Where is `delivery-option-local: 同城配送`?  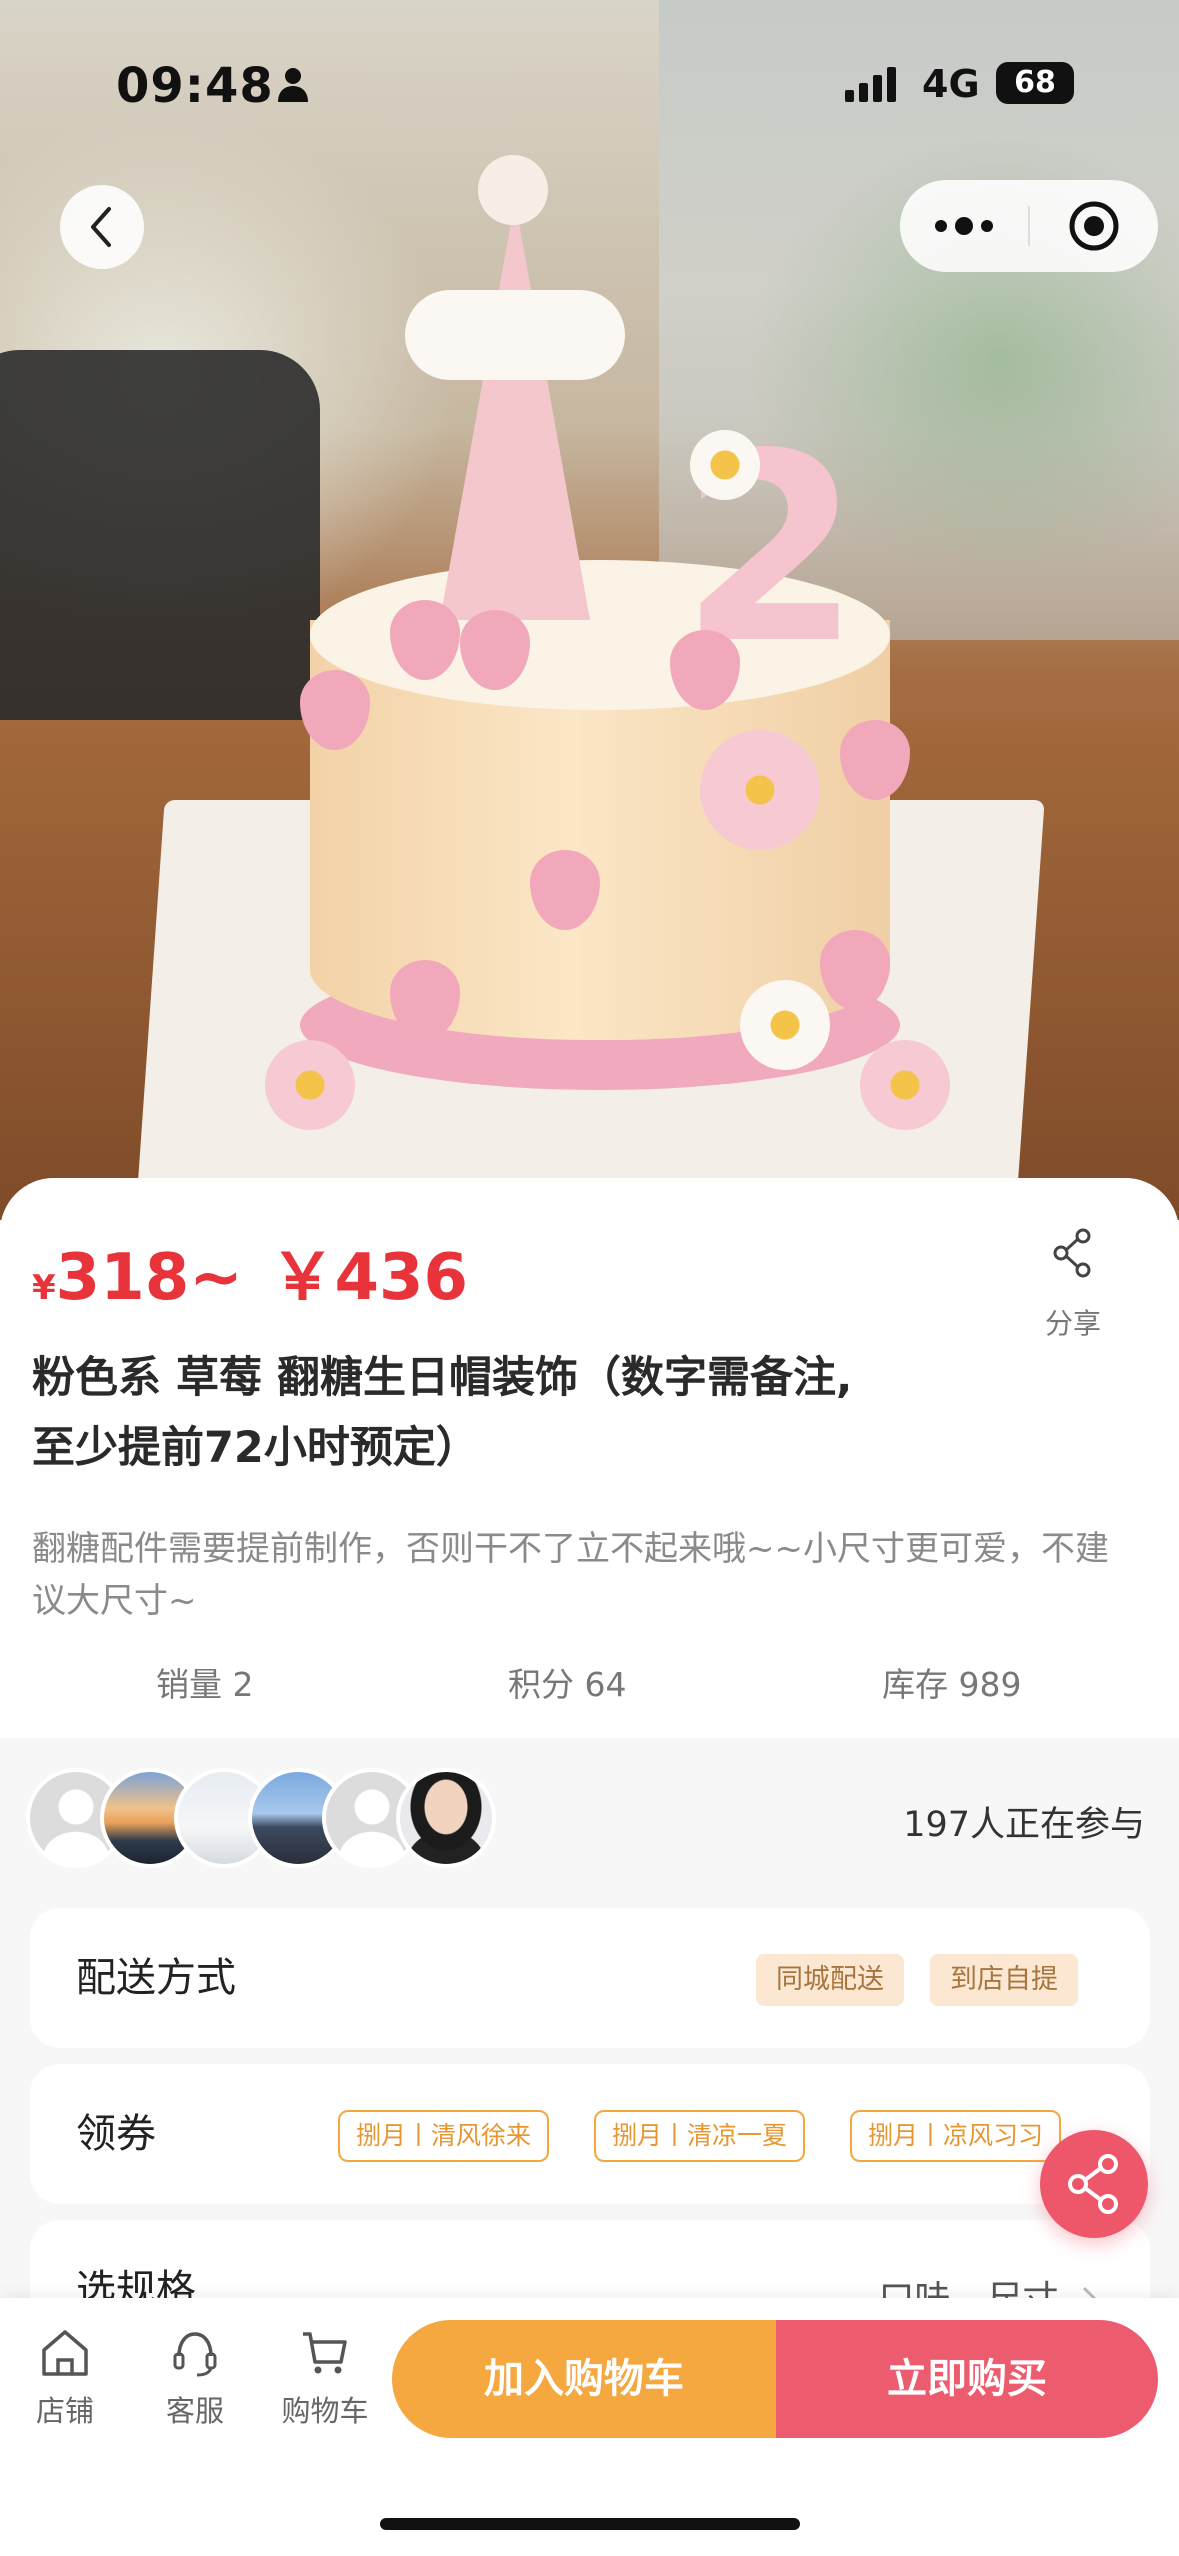
delivery-option-local: 同城配送 is located at coordinates (830, 1980).